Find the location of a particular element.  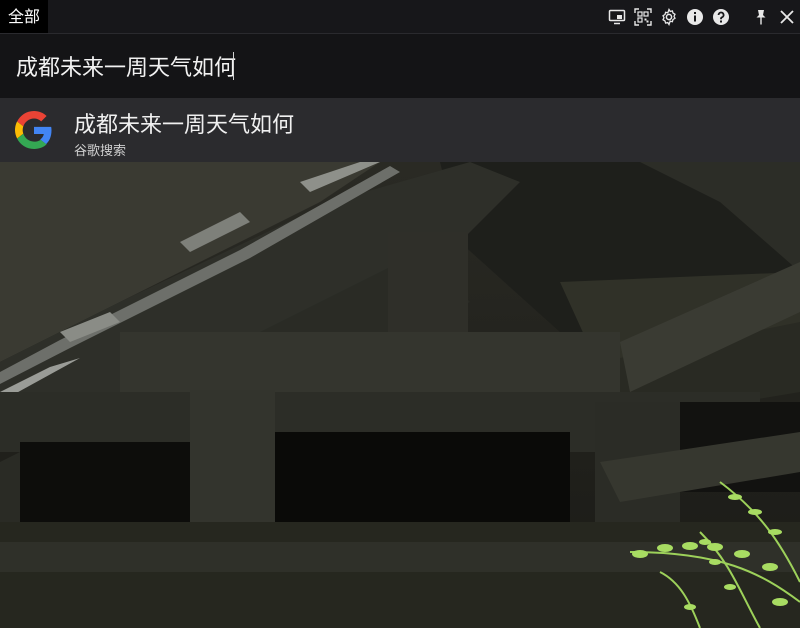

pin-icon is located at coordinates (761, 17).